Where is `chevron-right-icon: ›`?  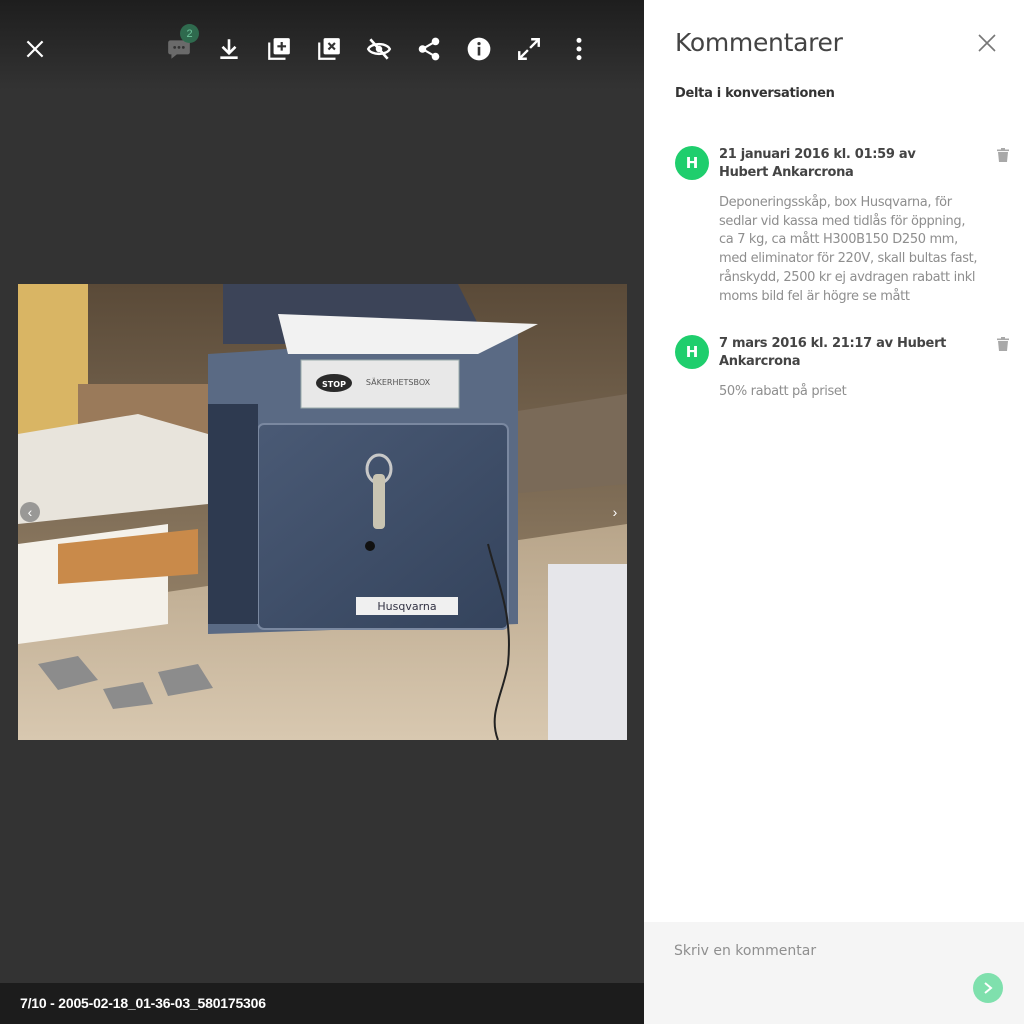 chevron-right-icon: › is located at coordinates (615, 512).